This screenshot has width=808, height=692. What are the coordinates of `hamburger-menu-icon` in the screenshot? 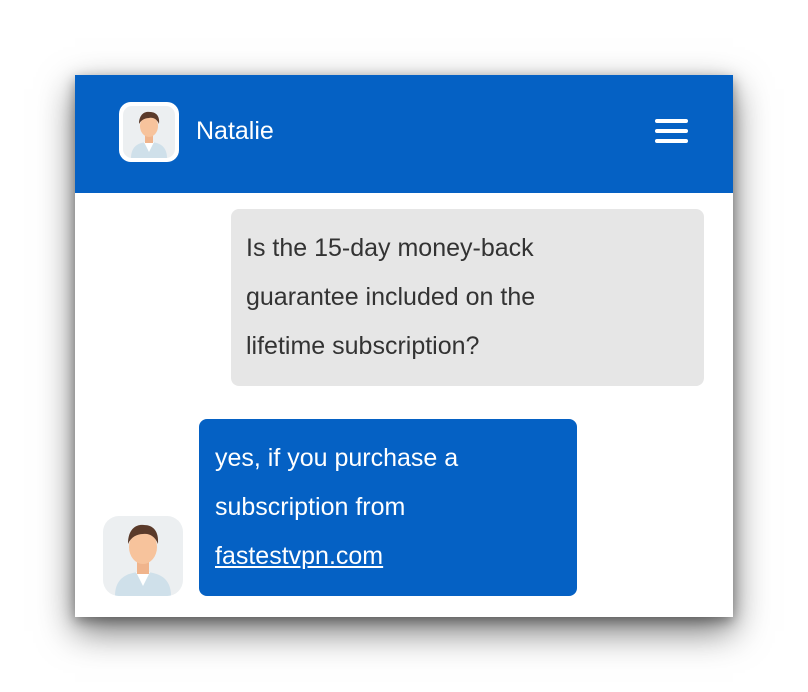 It's located at (671, 131).